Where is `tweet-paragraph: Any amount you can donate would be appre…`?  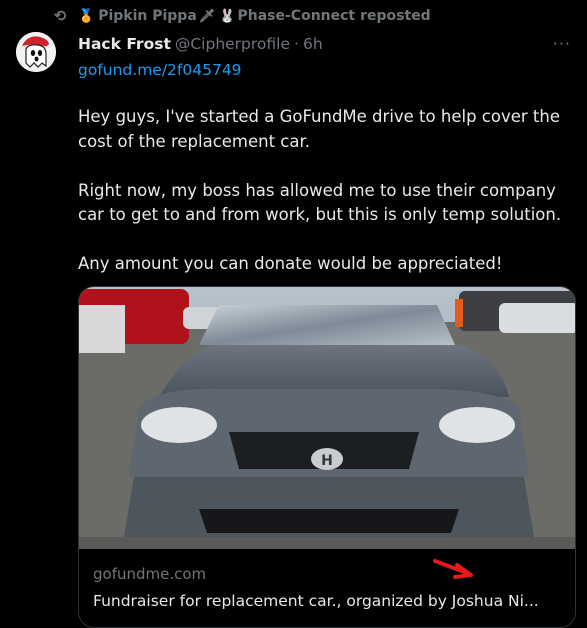 tweet-paragraph: Any amount you can donate would be appre… is located at coordinates (290, 263).